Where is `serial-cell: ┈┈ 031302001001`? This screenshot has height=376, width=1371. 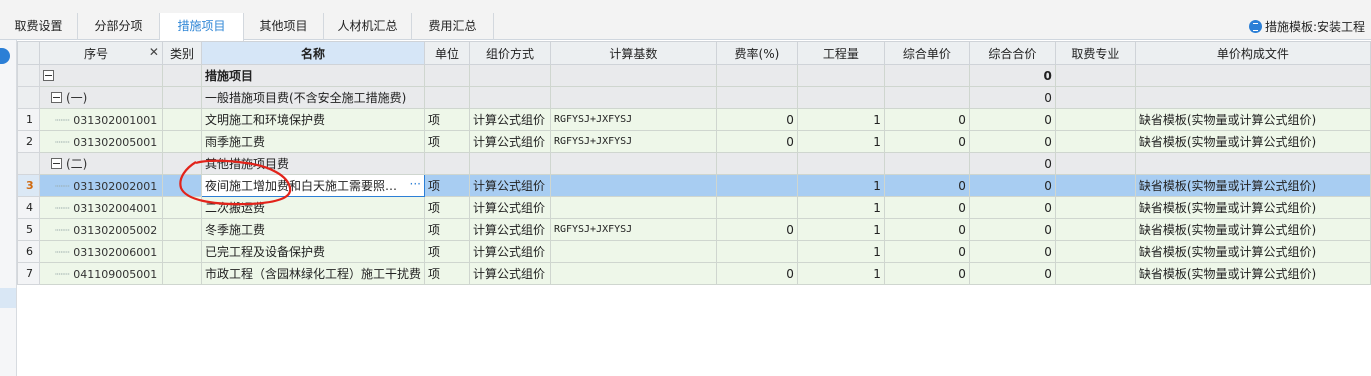 serial-cell: ┈┈ 031302001001 is located at coordinates (100, 119).